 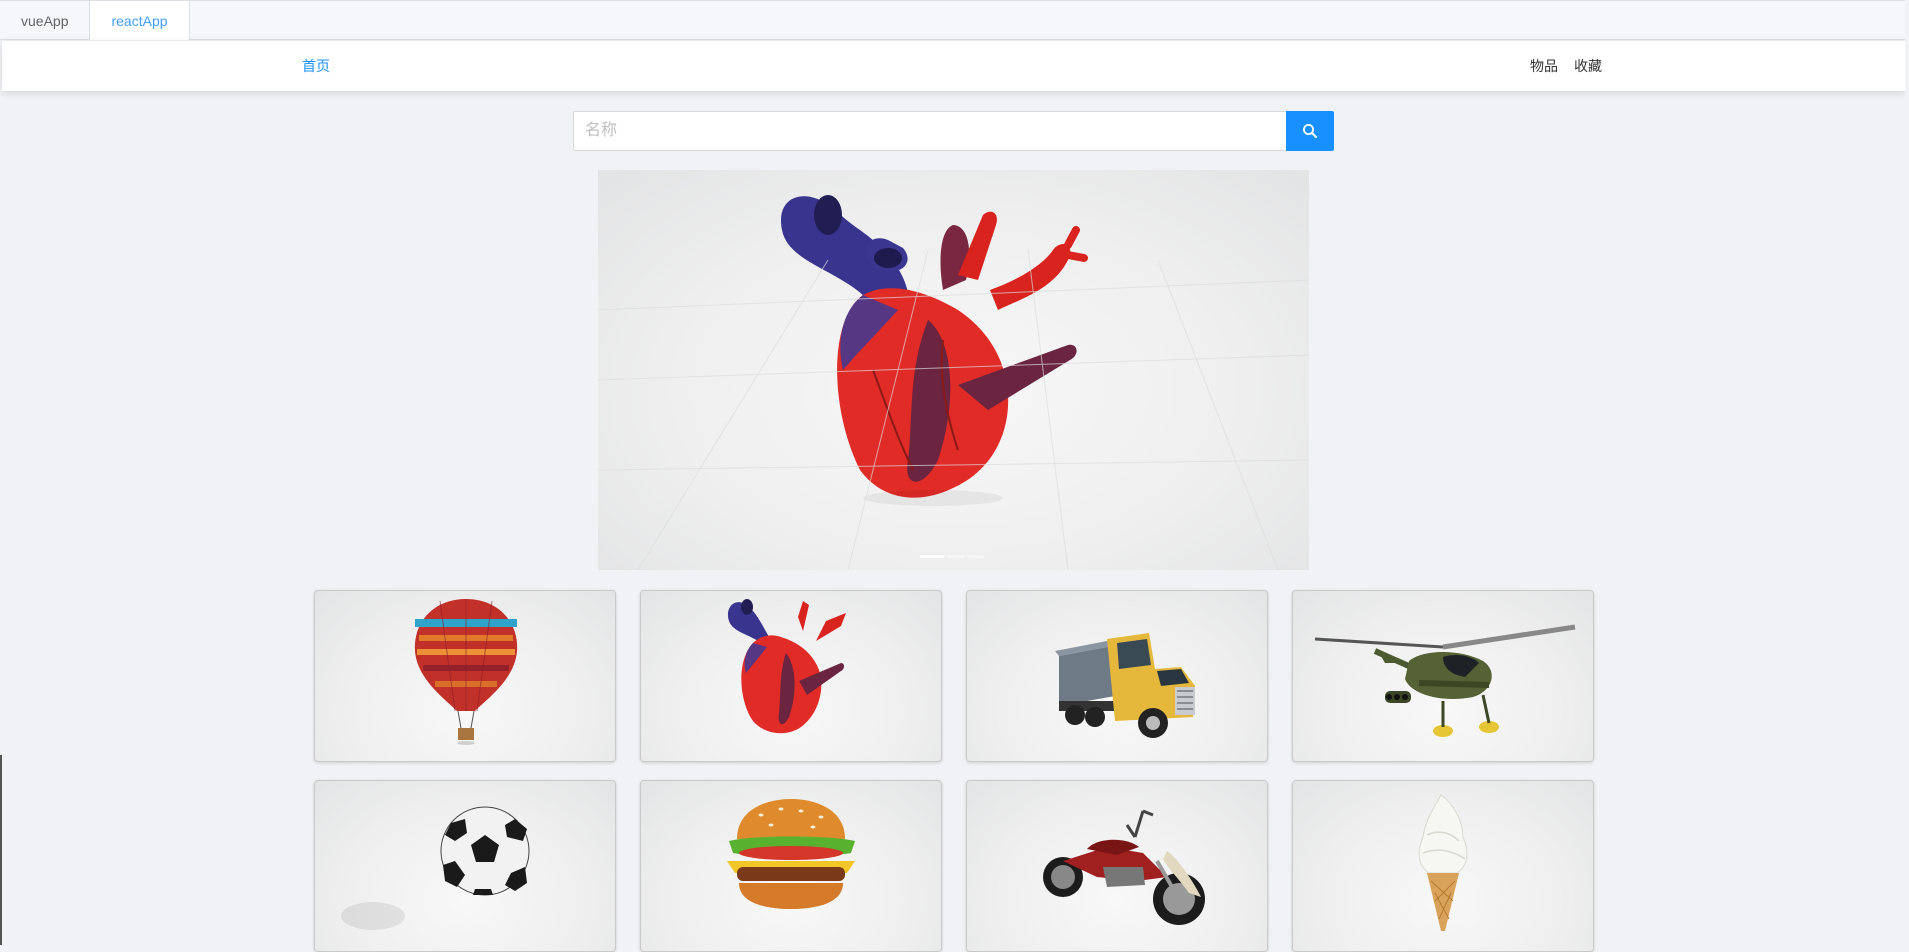 I want to click on carousel-dots, so click(x=952, y=556).